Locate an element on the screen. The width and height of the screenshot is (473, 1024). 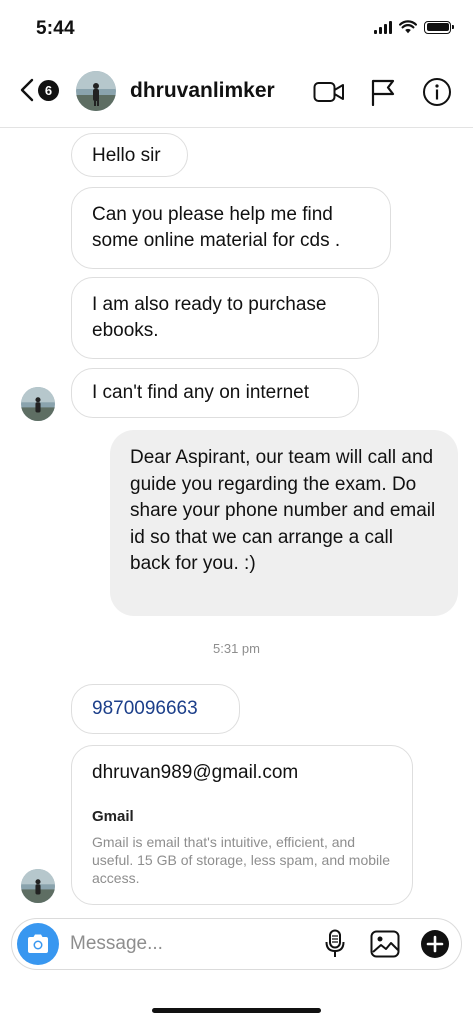
info-icon is located at coordinates (437, 92).